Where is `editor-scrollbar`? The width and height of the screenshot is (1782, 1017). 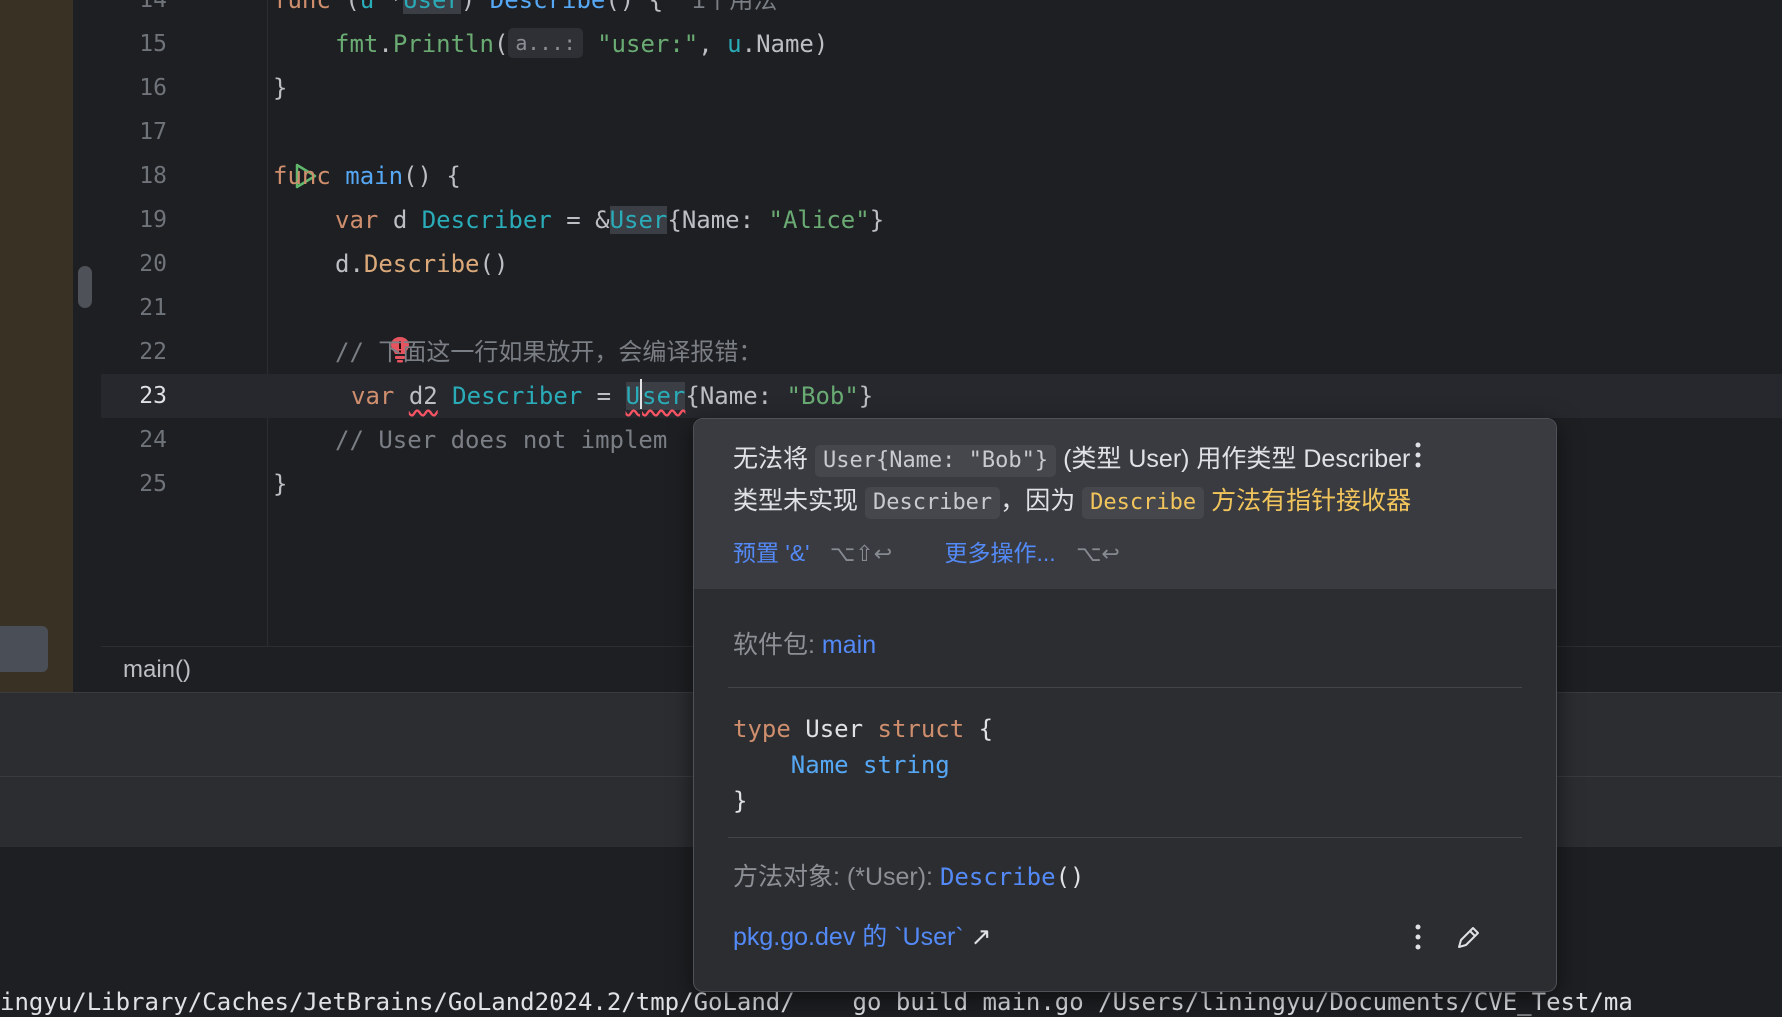
editor-scrollbar is located at coordinates (85, 287).